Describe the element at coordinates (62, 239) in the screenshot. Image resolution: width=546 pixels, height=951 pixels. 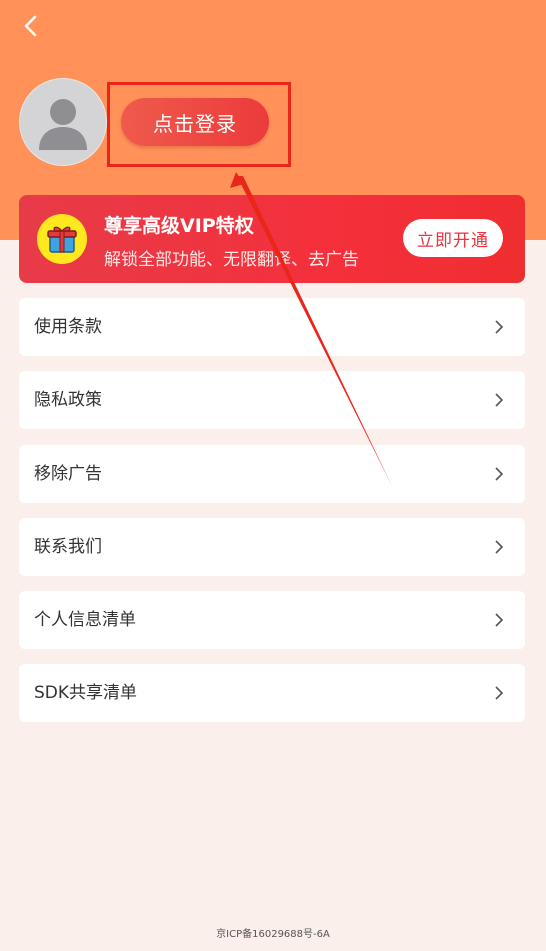
I see `gift-icon` at that location.